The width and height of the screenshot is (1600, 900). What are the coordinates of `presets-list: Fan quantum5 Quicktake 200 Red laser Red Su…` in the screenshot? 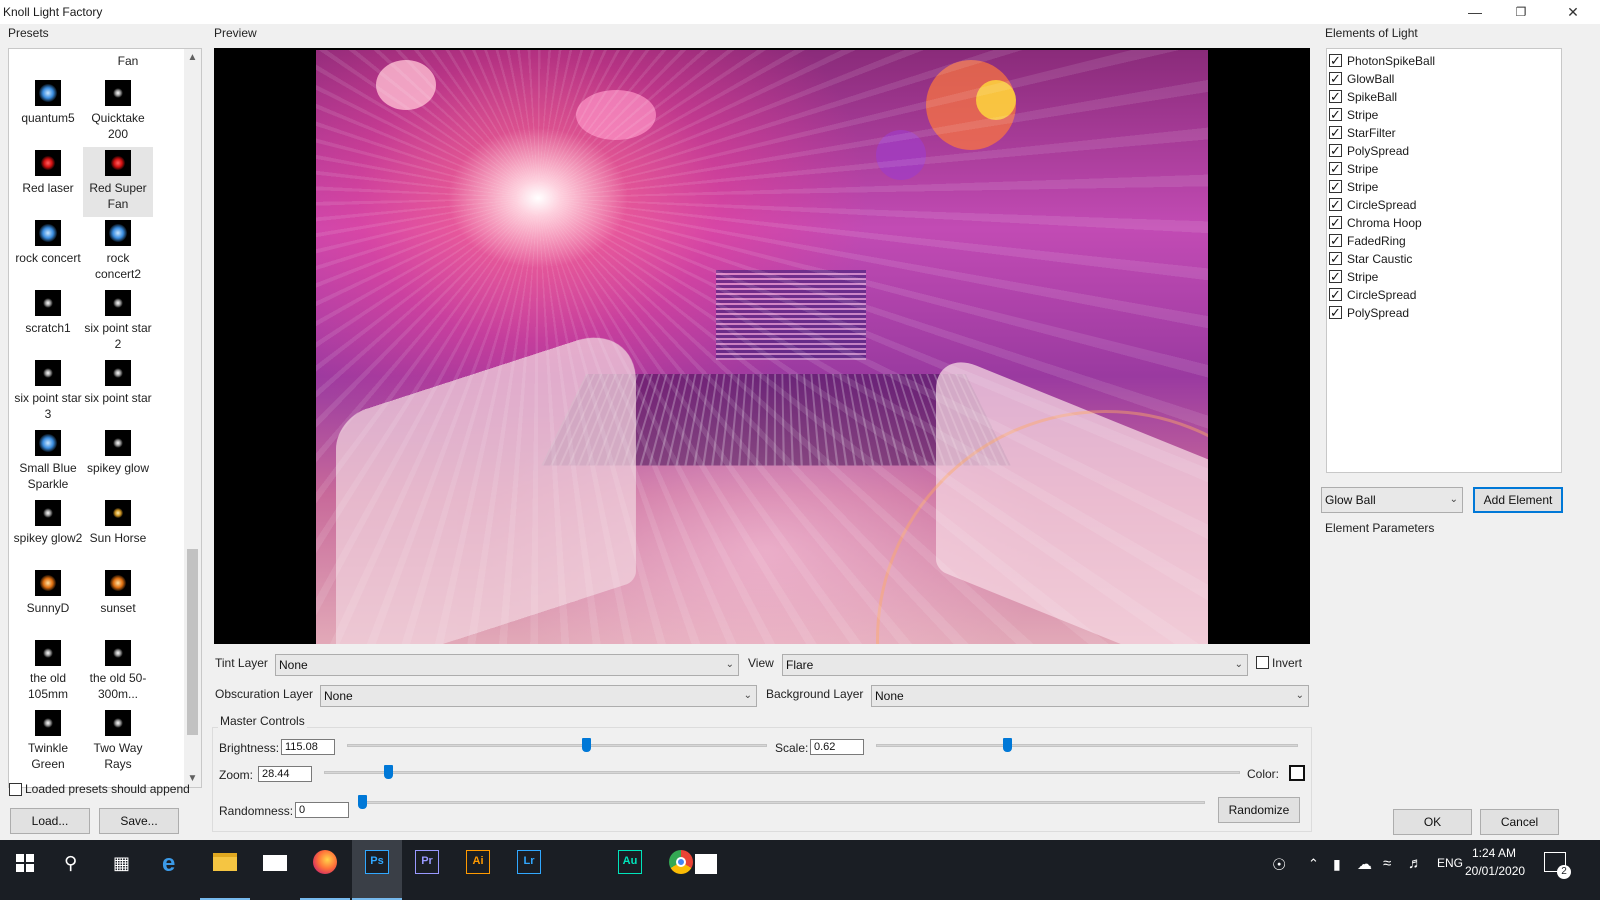 It's located at (105, 418).